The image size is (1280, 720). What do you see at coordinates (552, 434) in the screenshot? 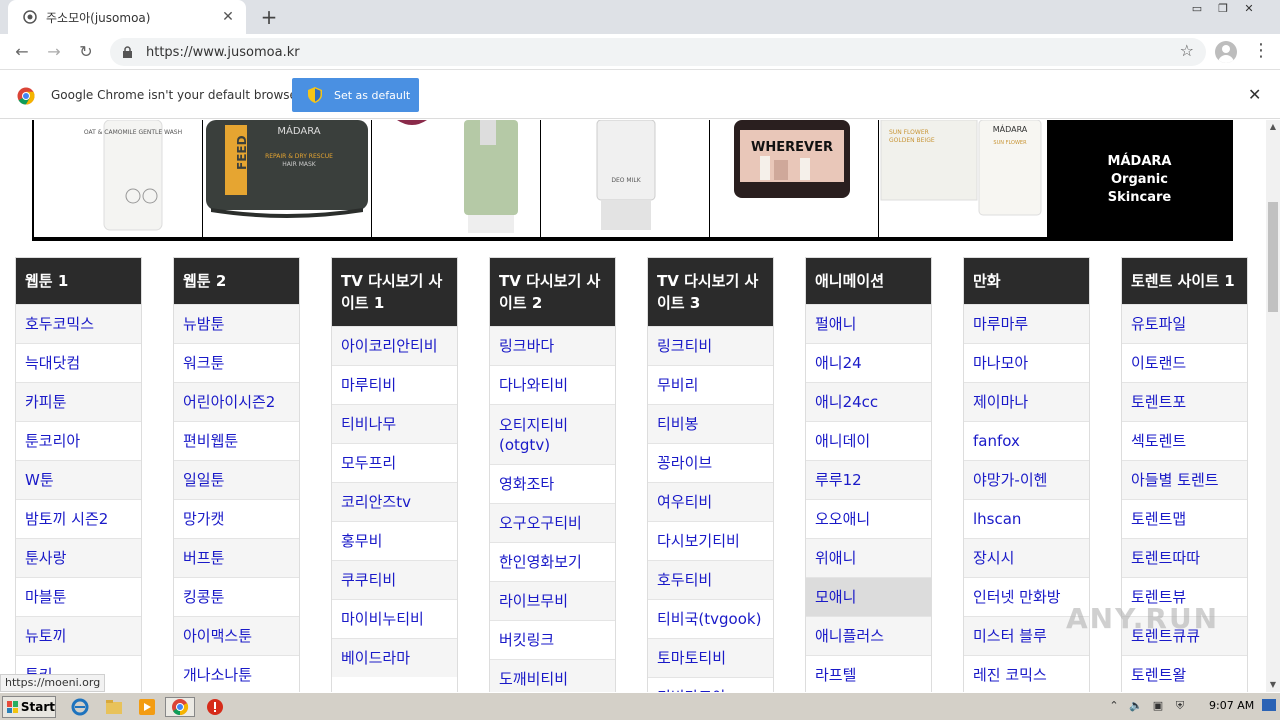
I see `site-link: 오티지티비(otgtv)` at bounding box center [552, 434].